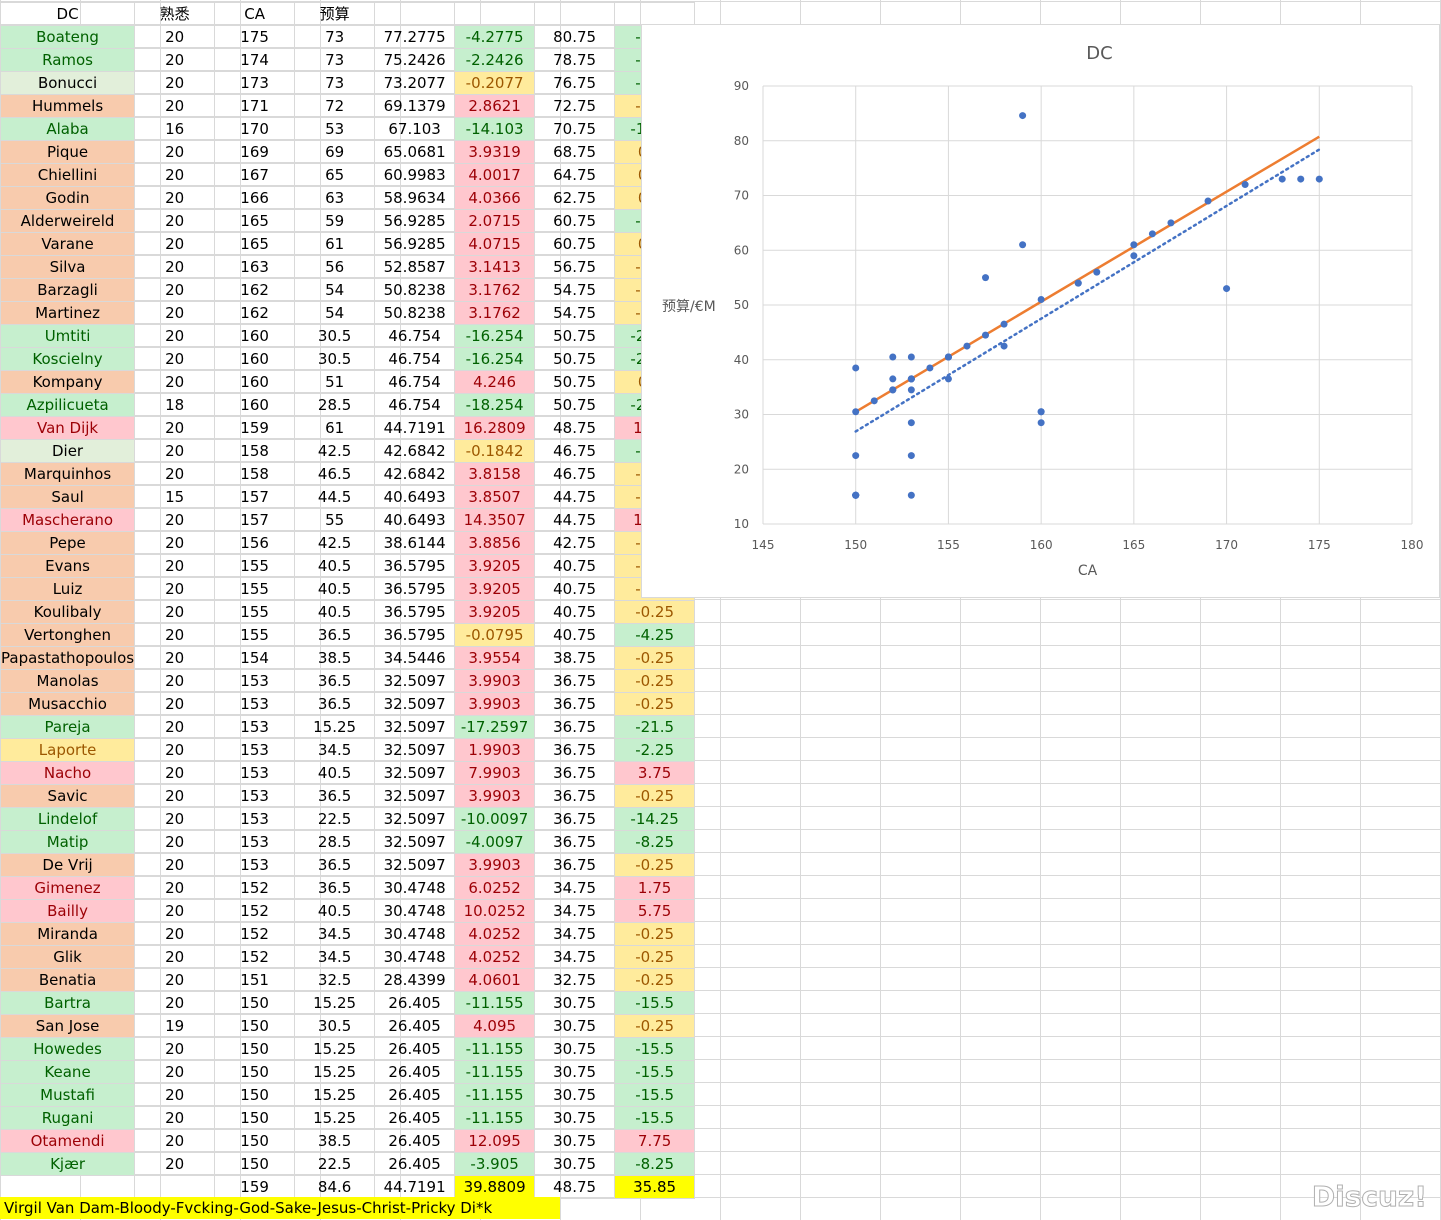  I want to click on header-cell: CA, so click(255, 14).